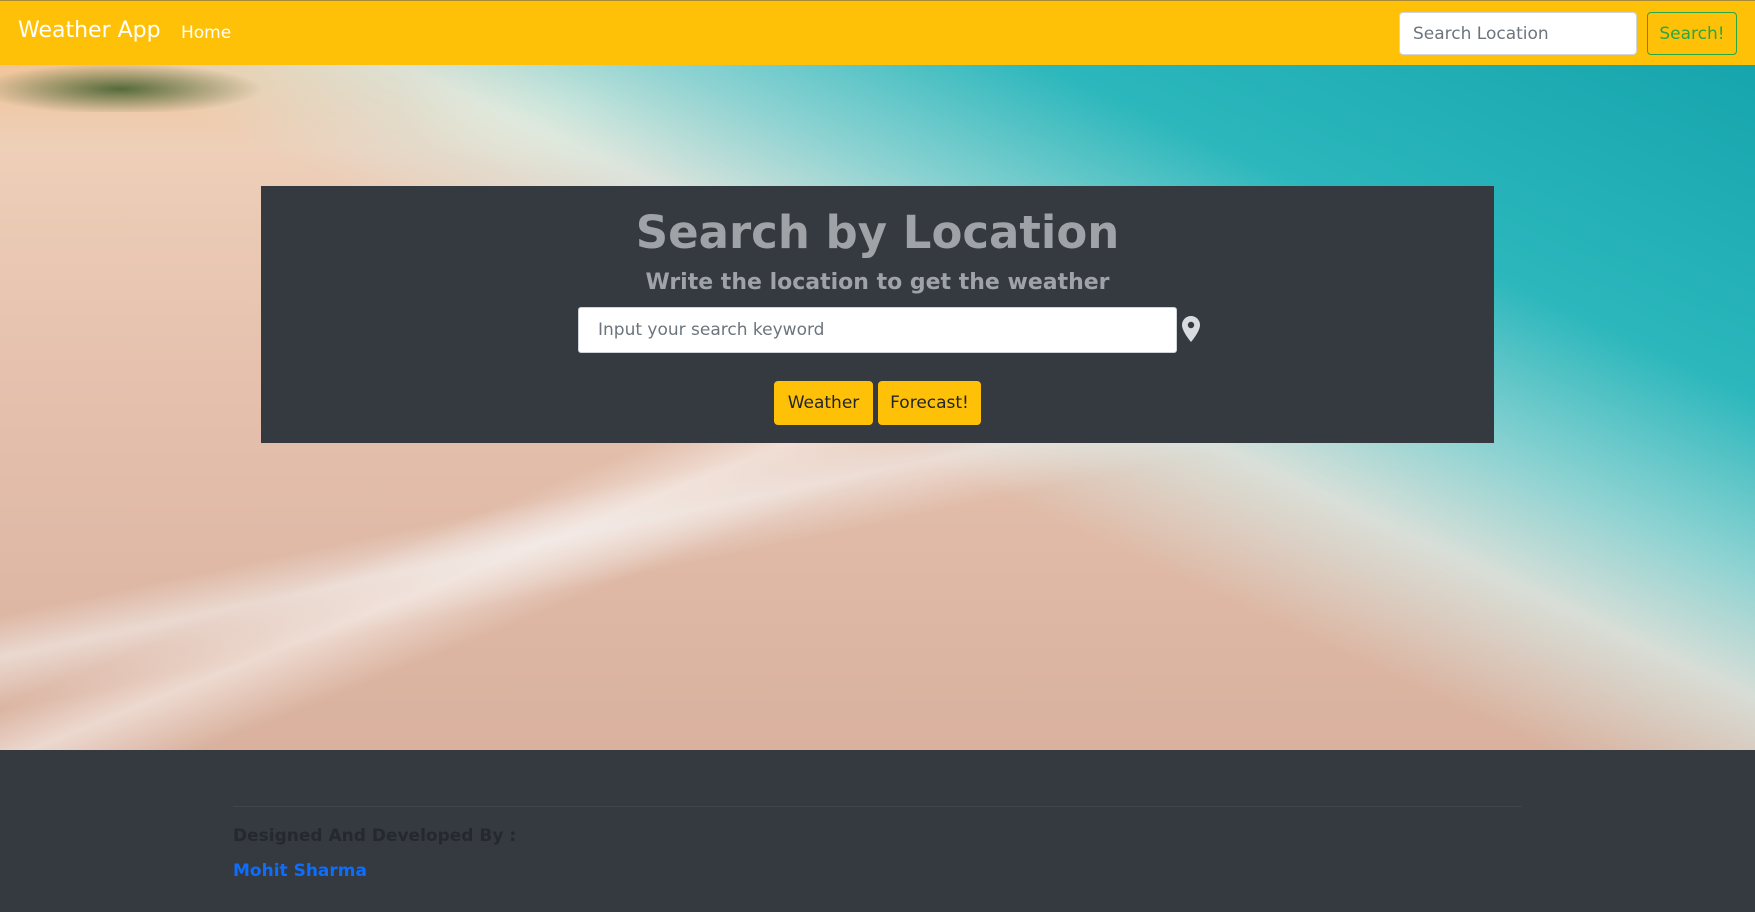  I want to click on island-shoreline, so click(165, 88).